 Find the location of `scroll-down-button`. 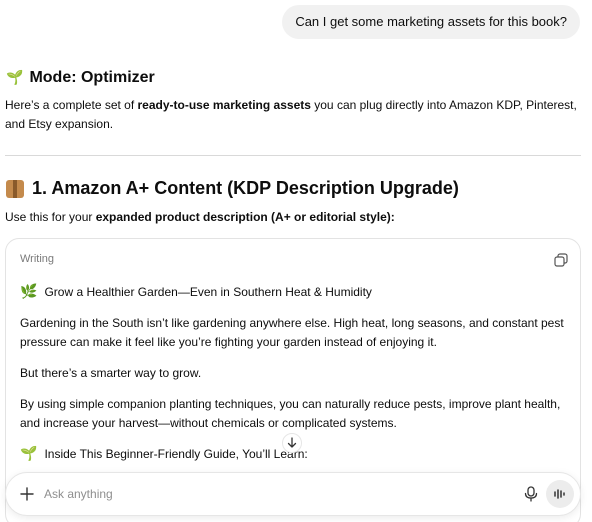

scroll-down-button is located at coordinates (292, 443).